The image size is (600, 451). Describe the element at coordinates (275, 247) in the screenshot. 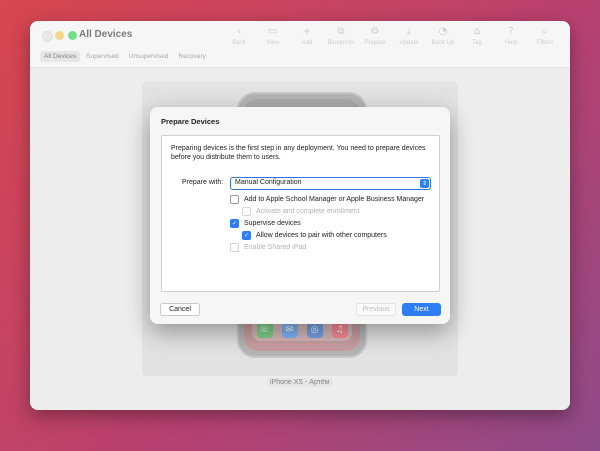

I see `shared-ipad-label: Enable Shared iPad` at that location.